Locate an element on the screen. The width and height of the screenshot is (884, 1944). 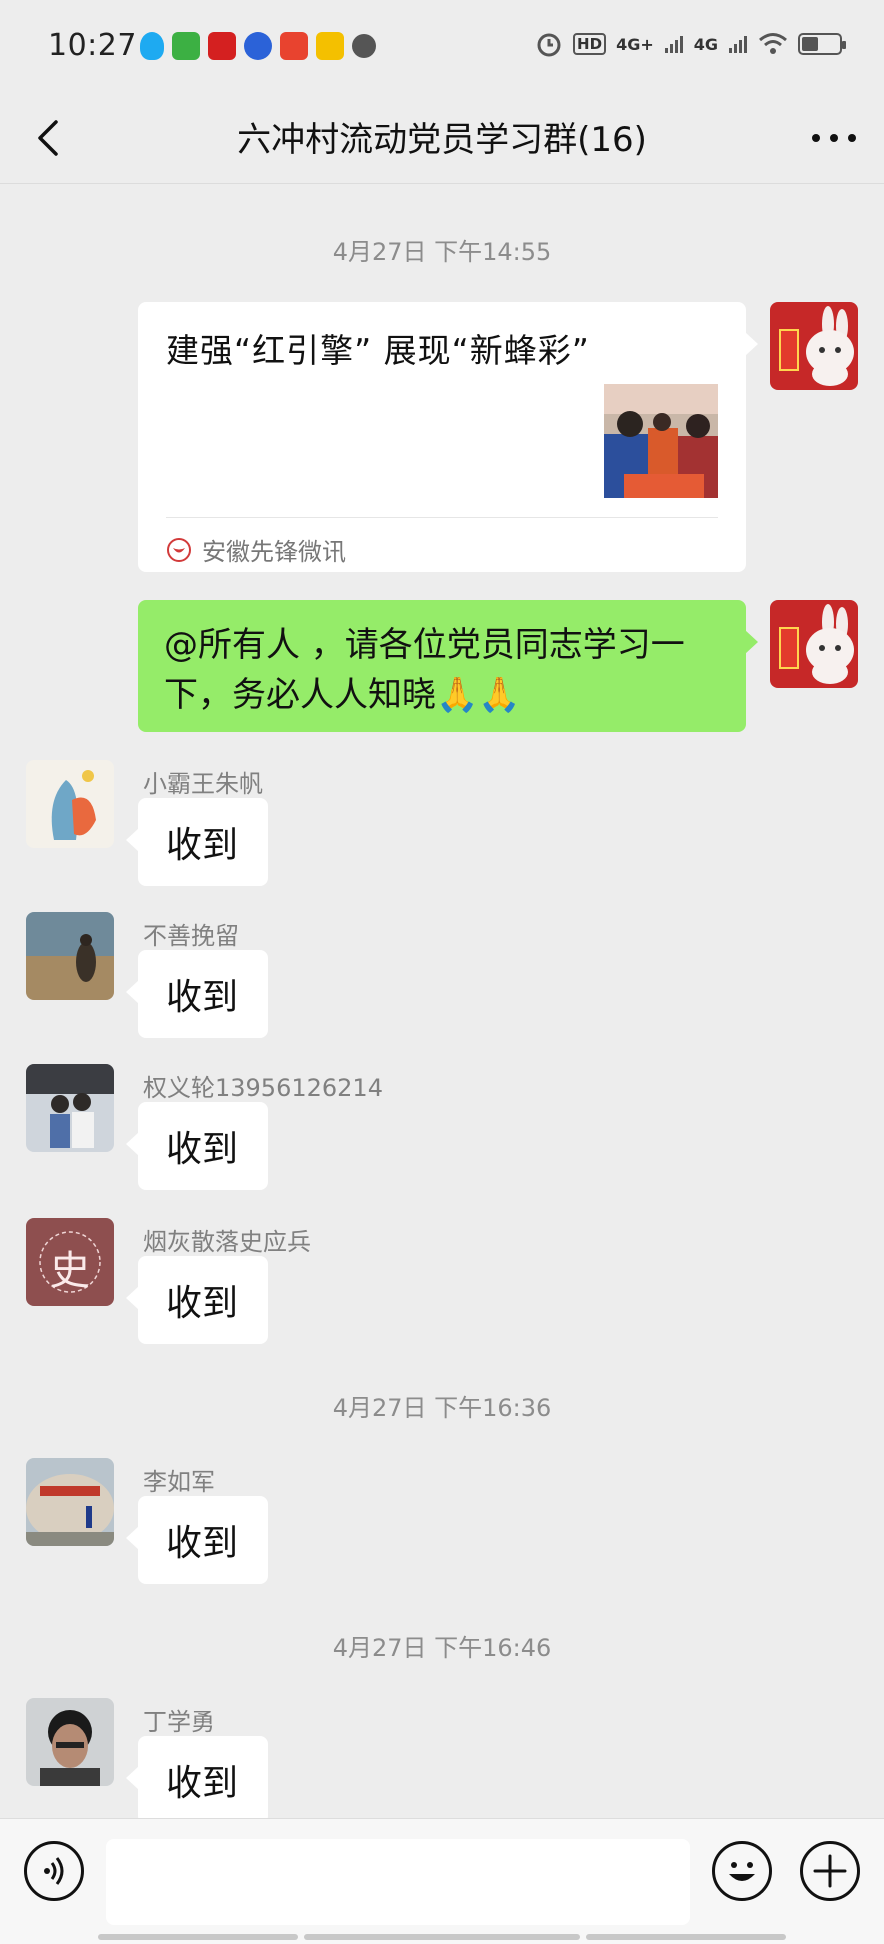
source-logo-icon is located at coordinates (179, 549).